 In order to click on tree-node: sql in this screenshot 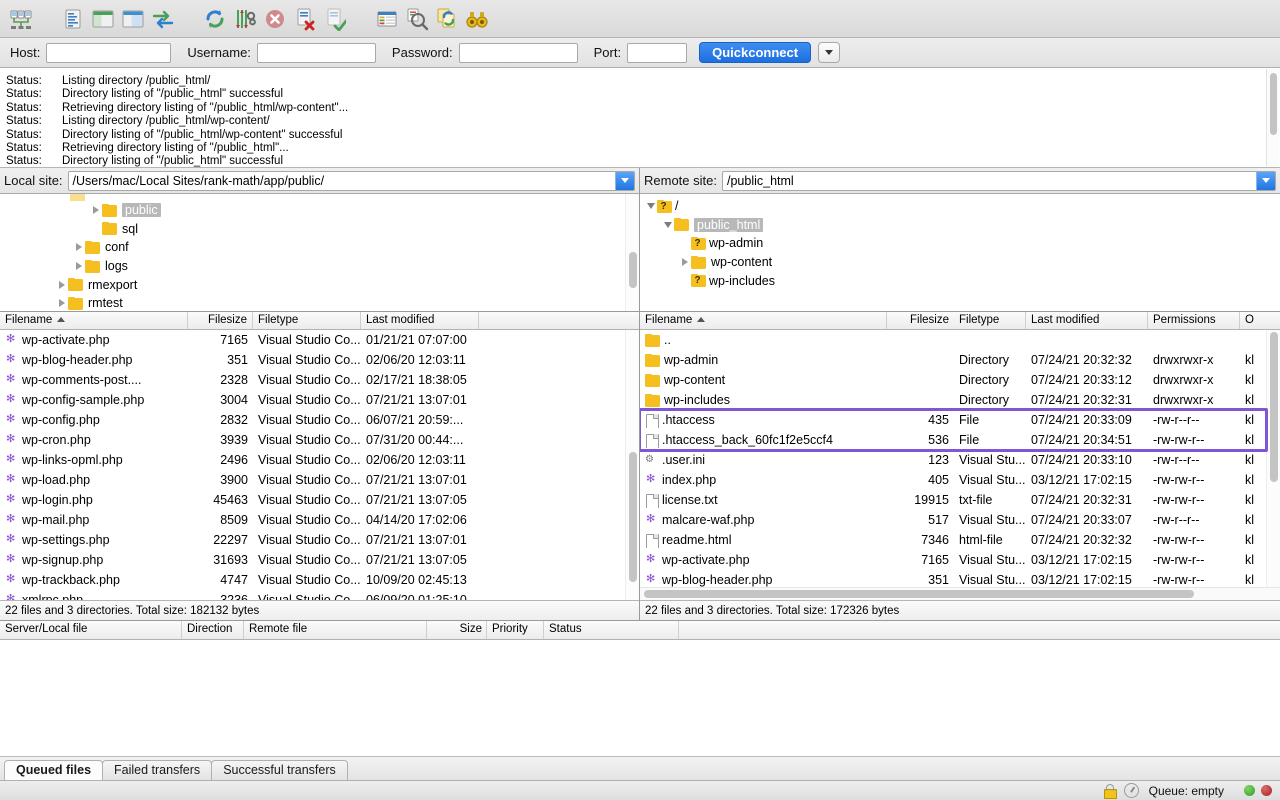, I will do `click(319, 229)`.